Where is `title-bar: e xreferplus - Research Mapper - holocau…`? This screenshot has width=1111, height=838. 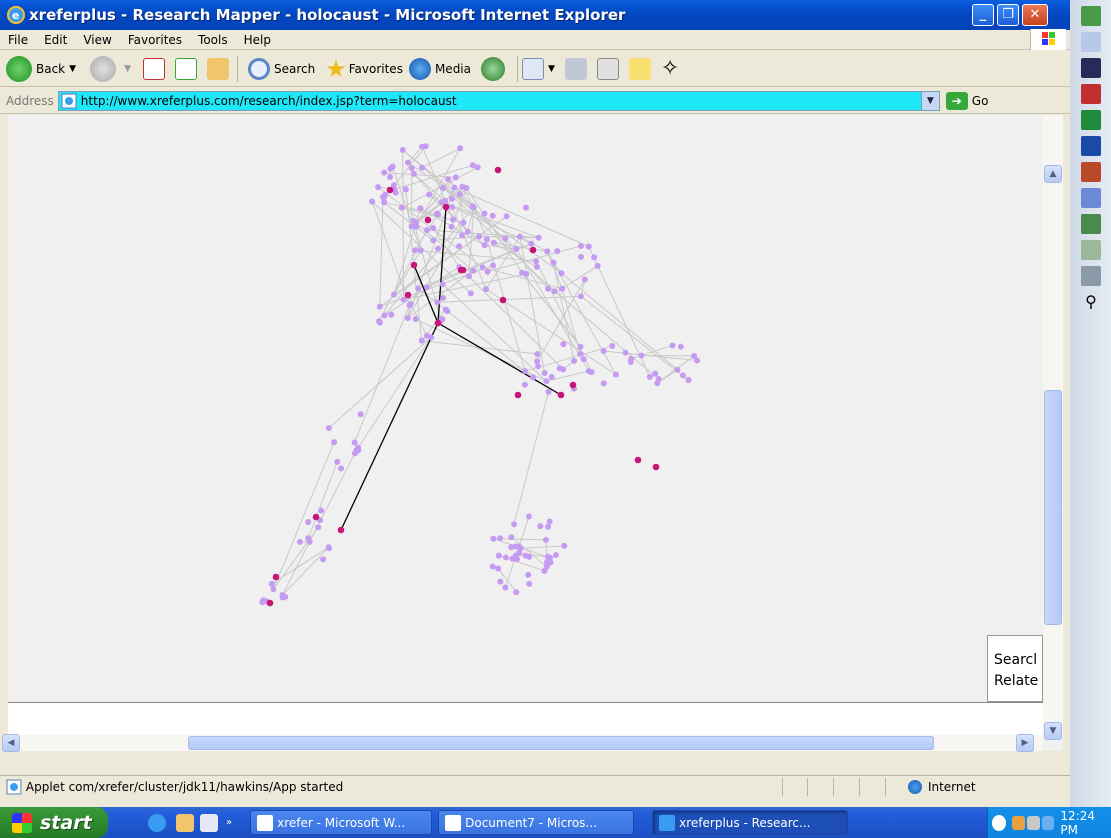 title-bar: e xreferplus - Research Mapper - holocau… is located at coordinates (535, 15).